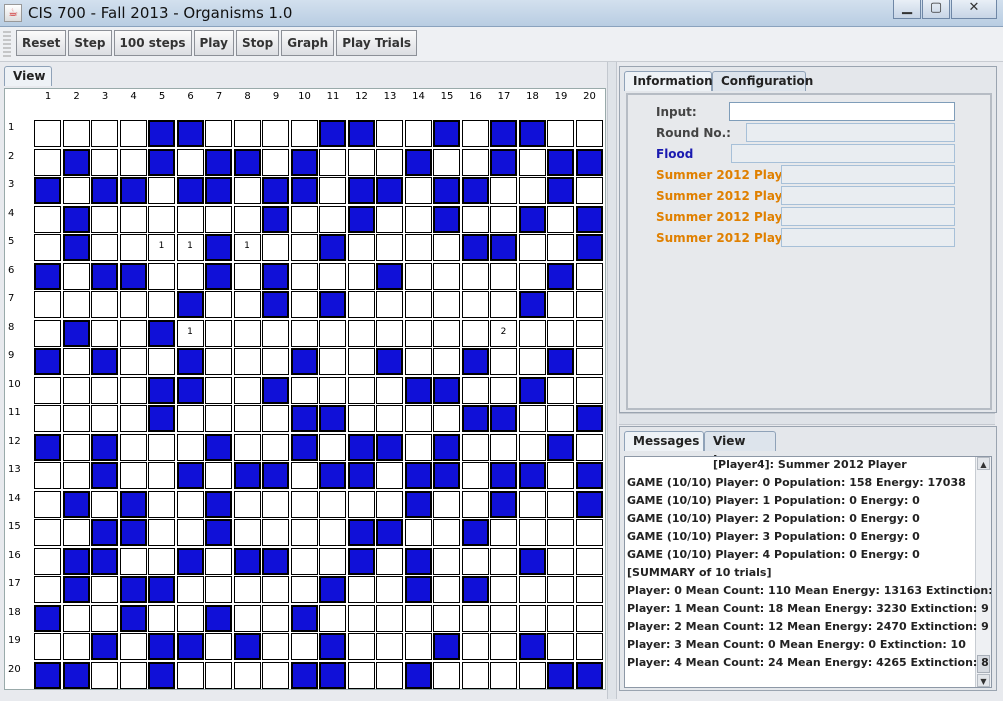 The height and width of the screenshot is (701, 1003). What do you see at coordinates (907, 9) in the screenshot?
I see `minimize-icon: ▁` at bounding box center [907, 9].